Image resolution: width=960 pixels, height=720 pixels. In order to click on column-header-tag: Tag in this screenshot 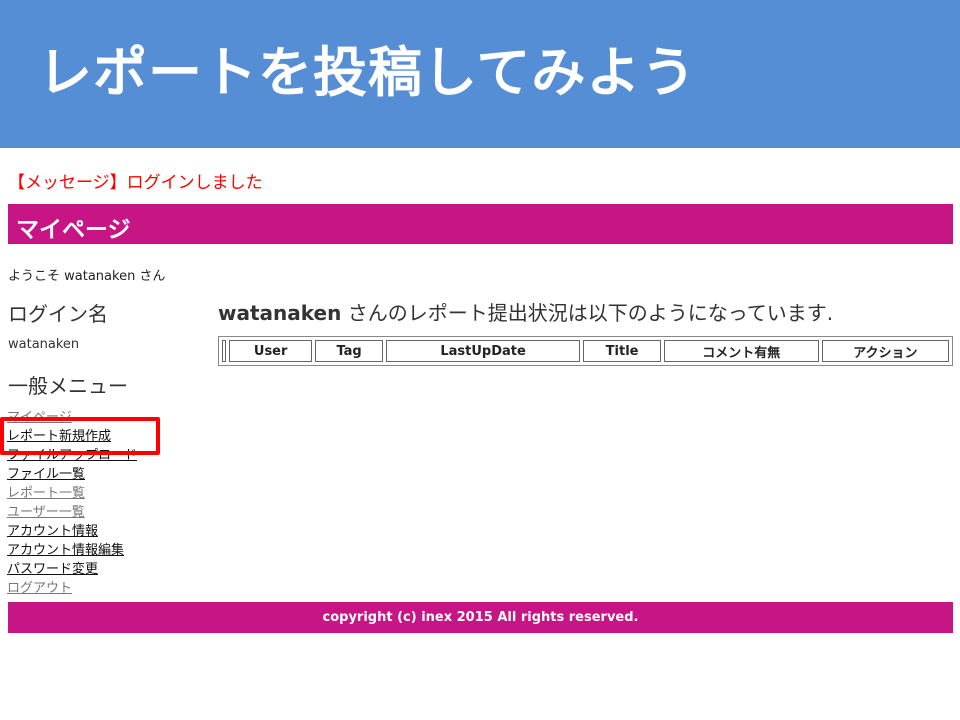, I will do `click(349, 351)`.